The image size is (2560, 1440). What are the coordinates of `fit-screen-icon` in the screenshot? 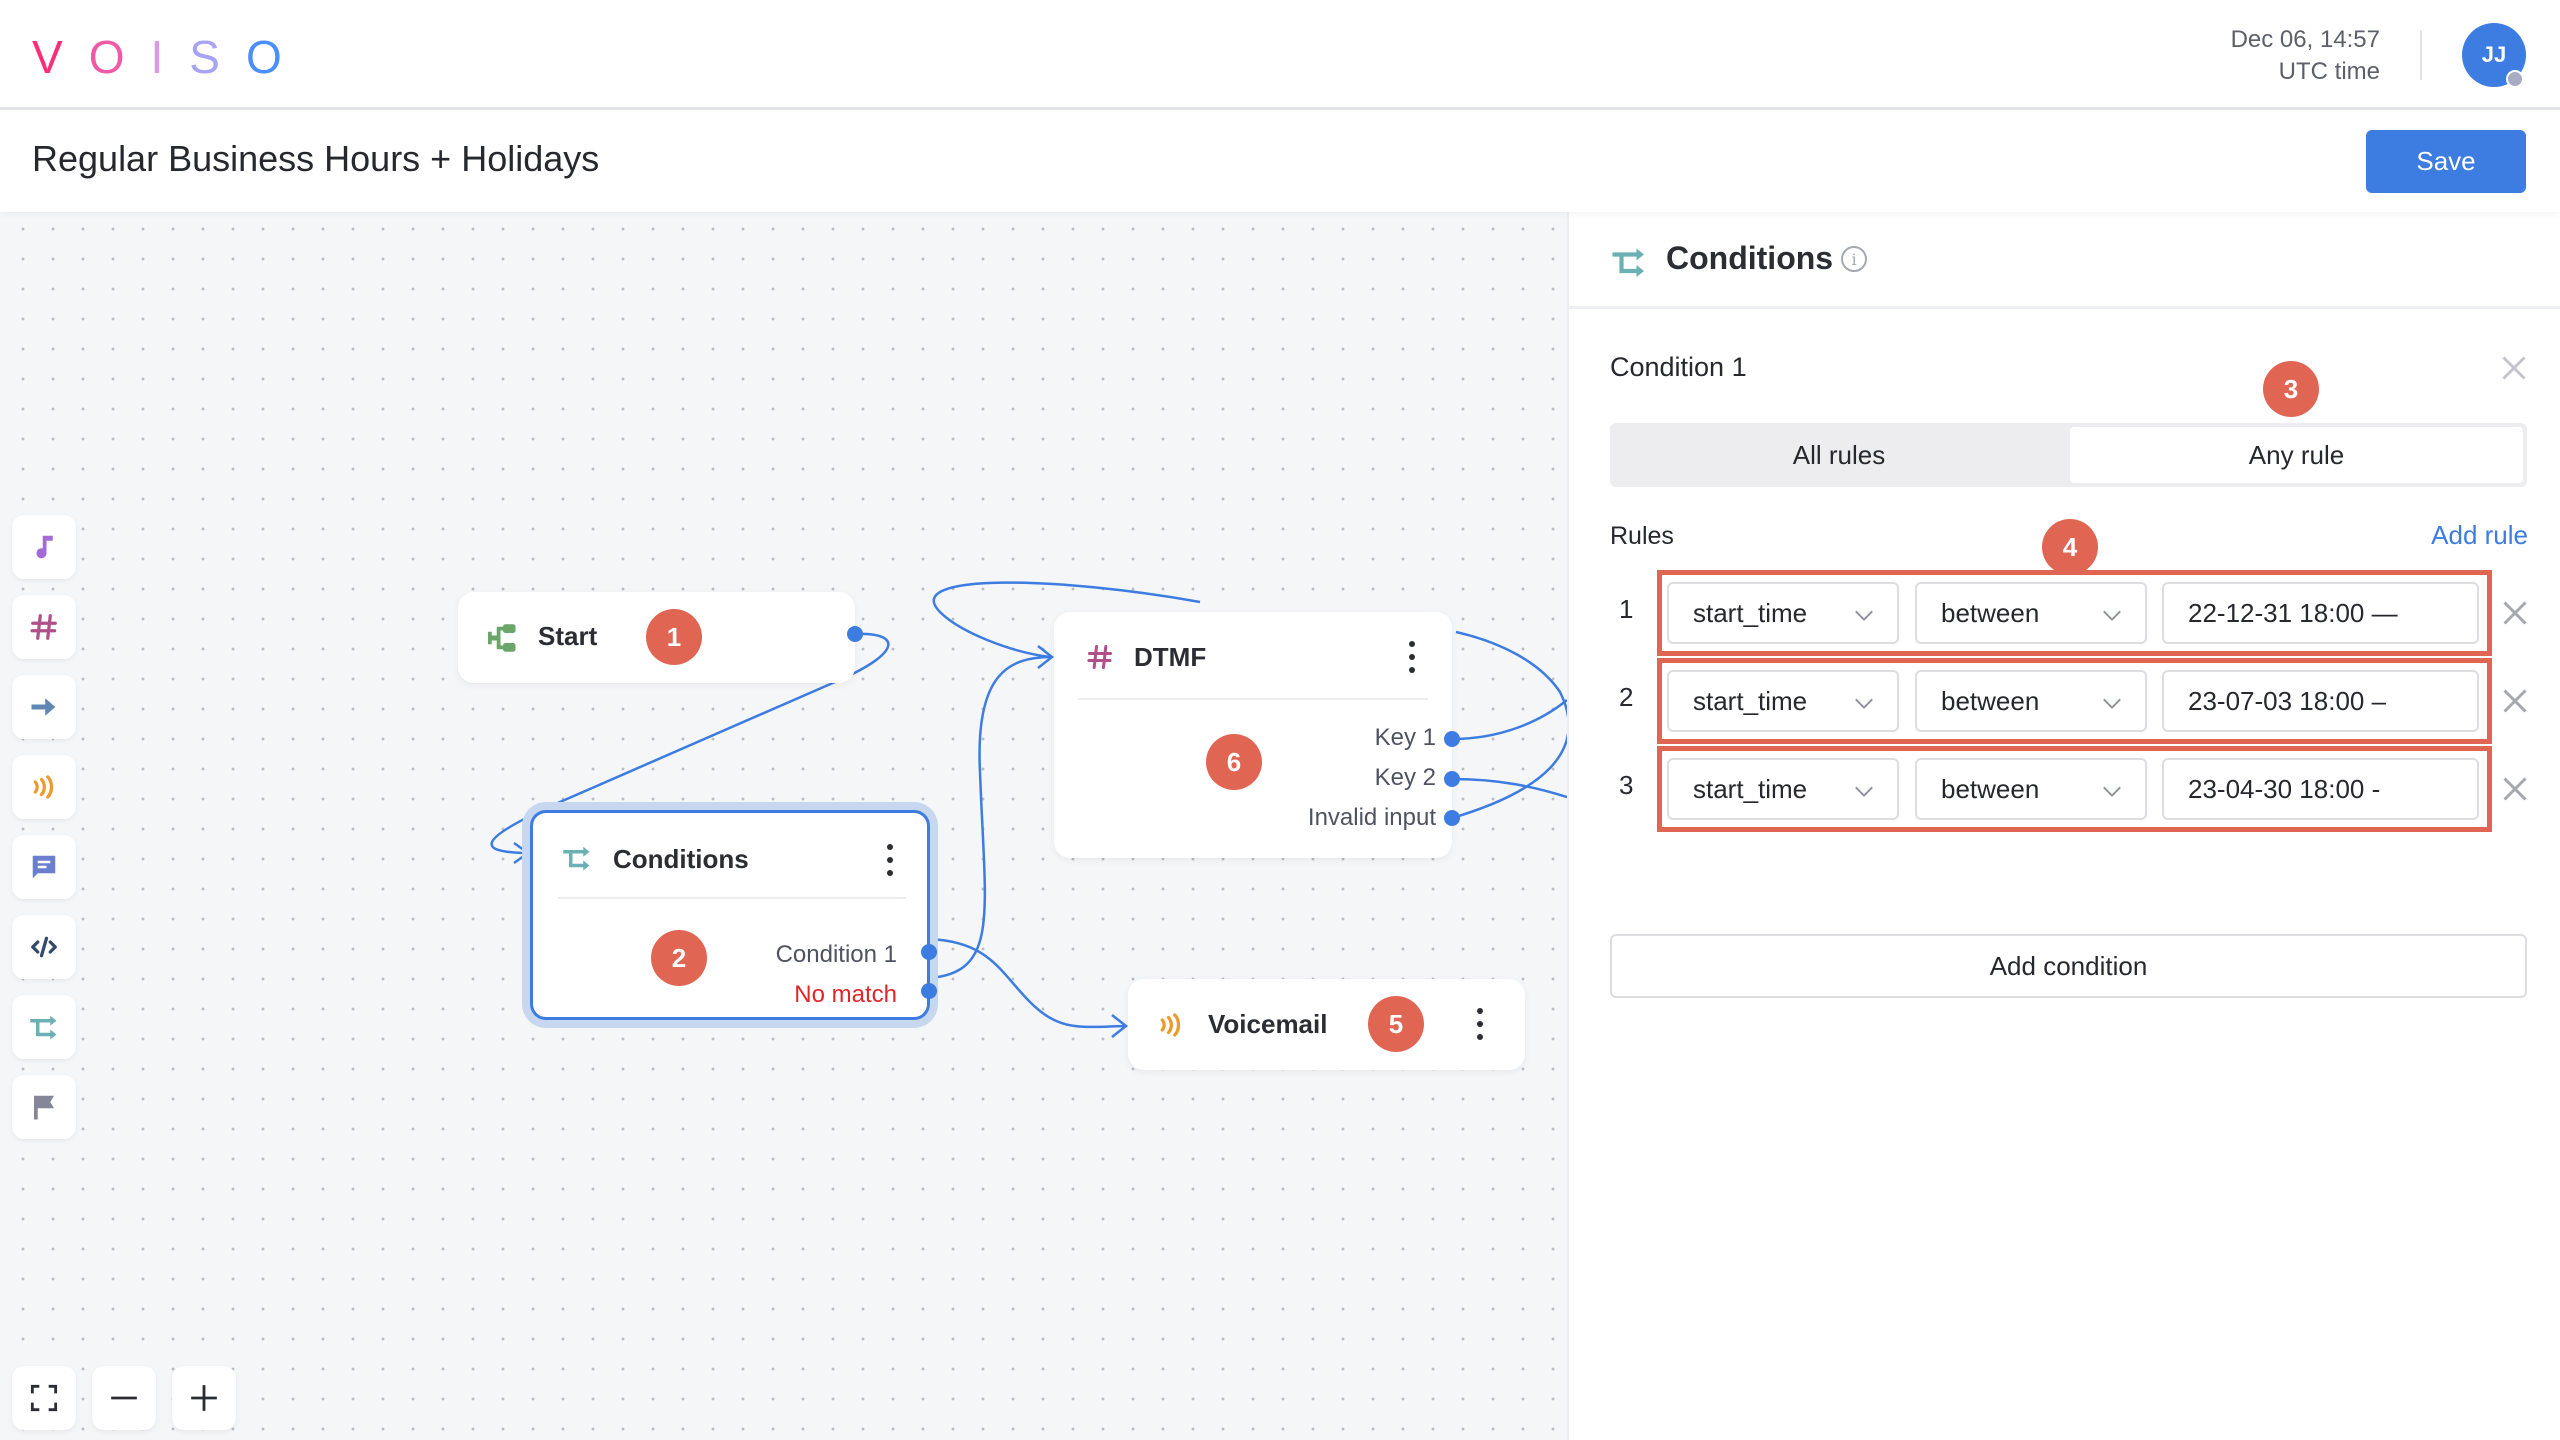 It's located at (44, 1398).